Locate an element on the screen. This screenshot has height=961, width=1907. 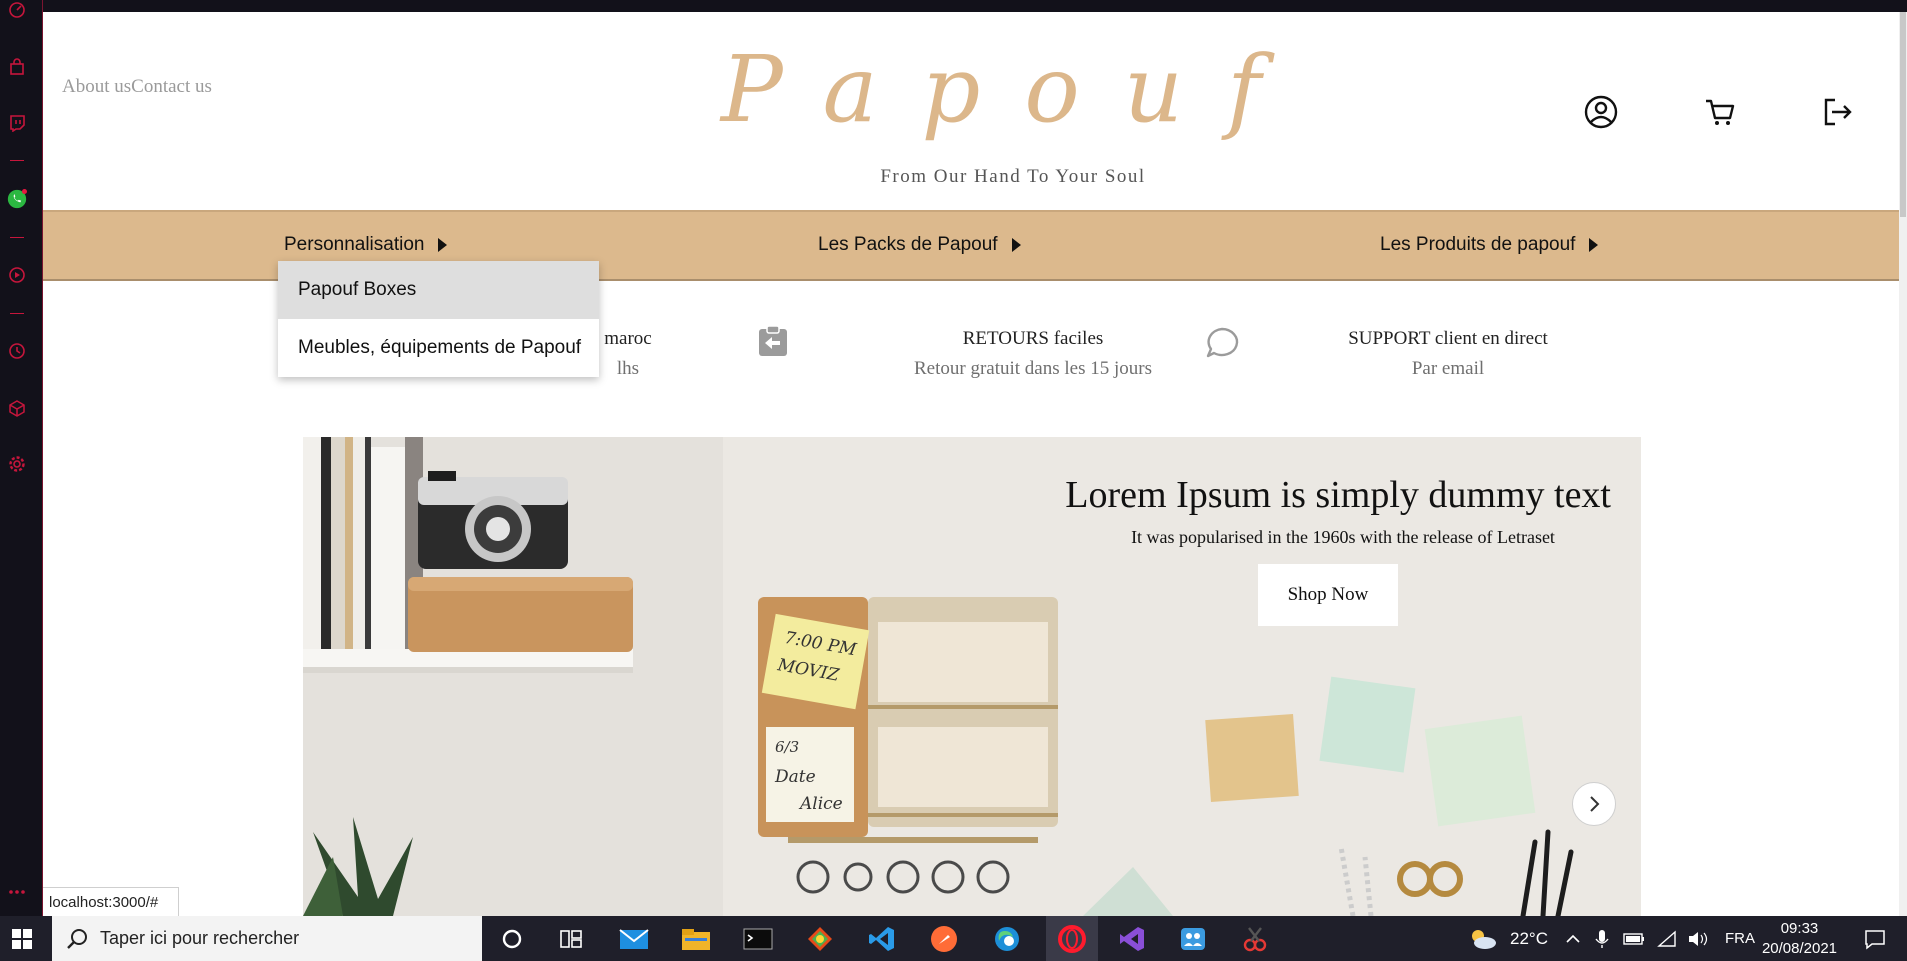
vscode-icon is located at coordinates (882, 939).